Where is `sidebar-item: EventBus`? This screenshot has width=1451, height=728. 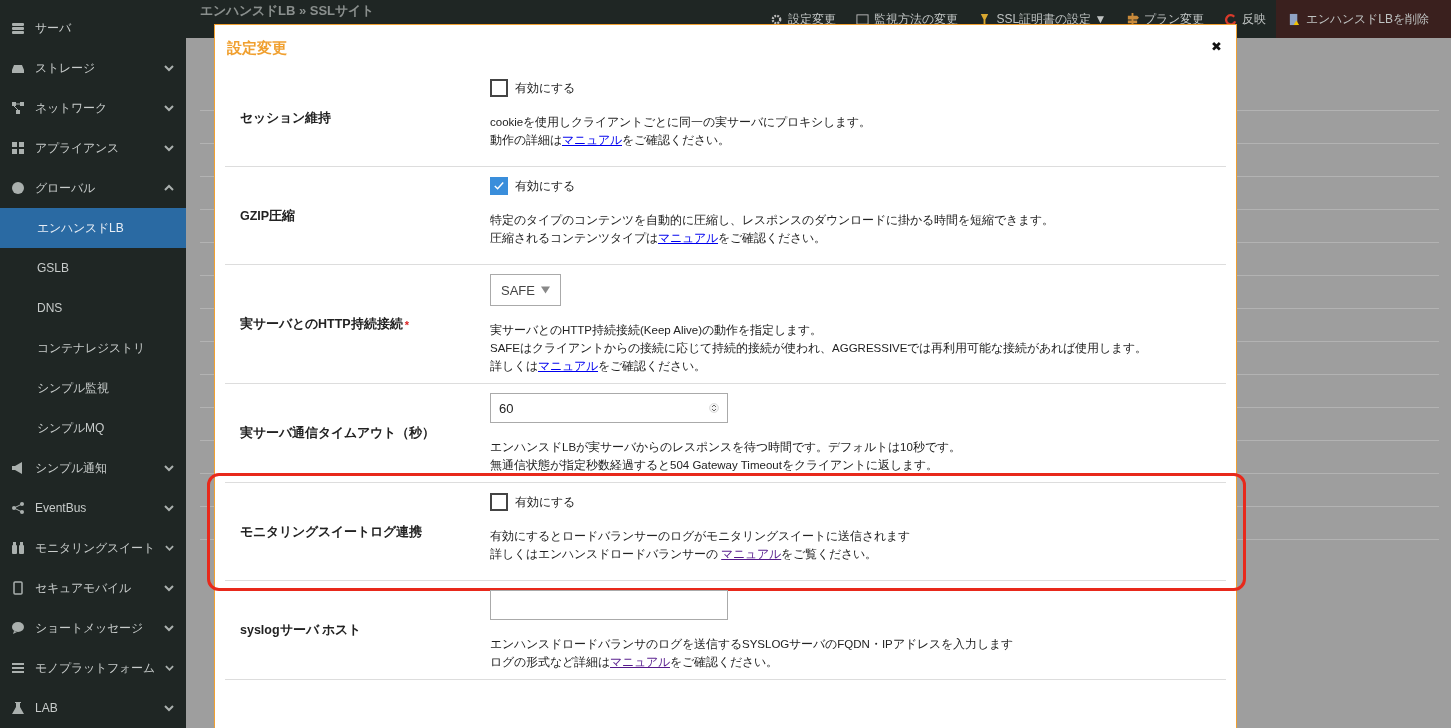 sidebar-item: EventBus is located at coordinates (93, 508).